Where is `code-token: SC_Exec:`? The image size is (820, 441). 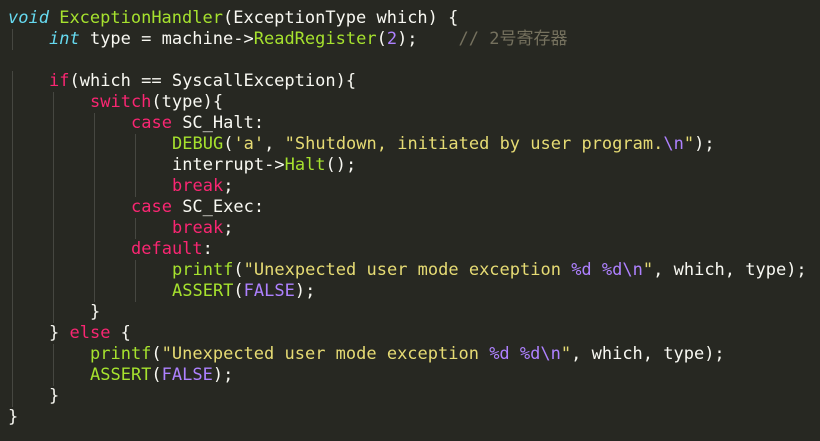
code-token: SC_Exec: is located at coordinates (218, 207).